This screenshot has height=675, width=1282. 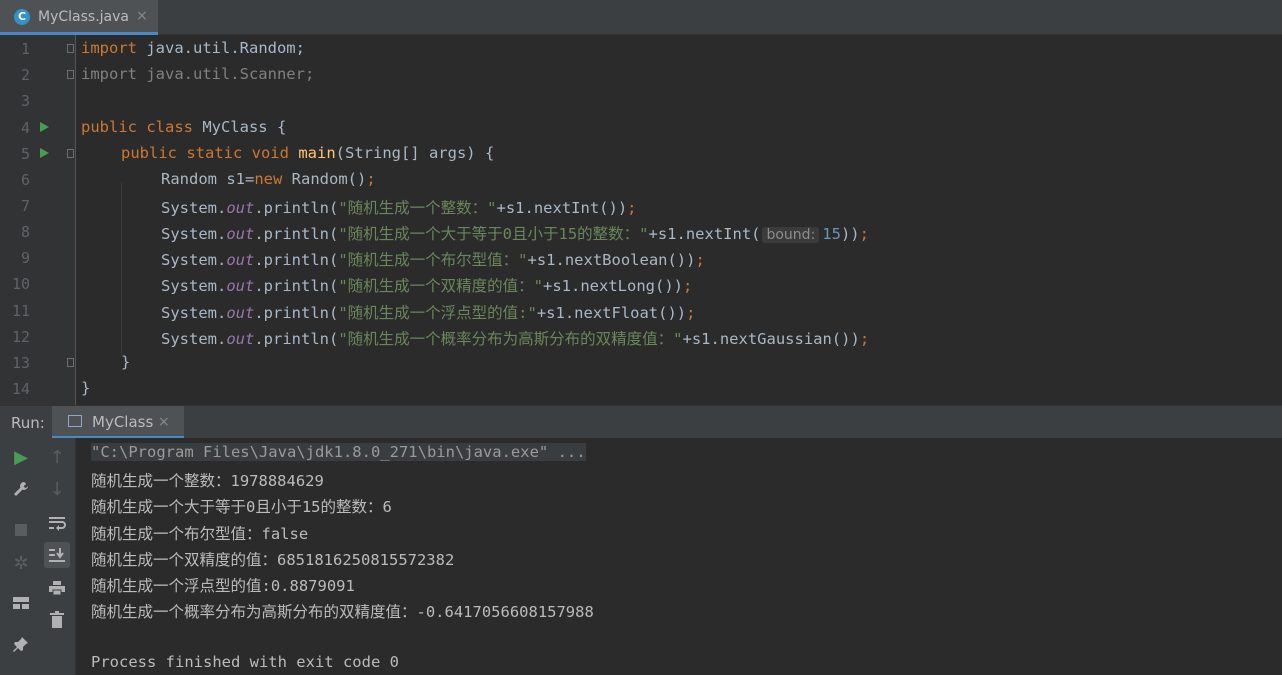 What do you see at coordinates (184, 127) in the screenshot?
I see `code-line-4: public class MyClass {` at bounding box center [184, 127].